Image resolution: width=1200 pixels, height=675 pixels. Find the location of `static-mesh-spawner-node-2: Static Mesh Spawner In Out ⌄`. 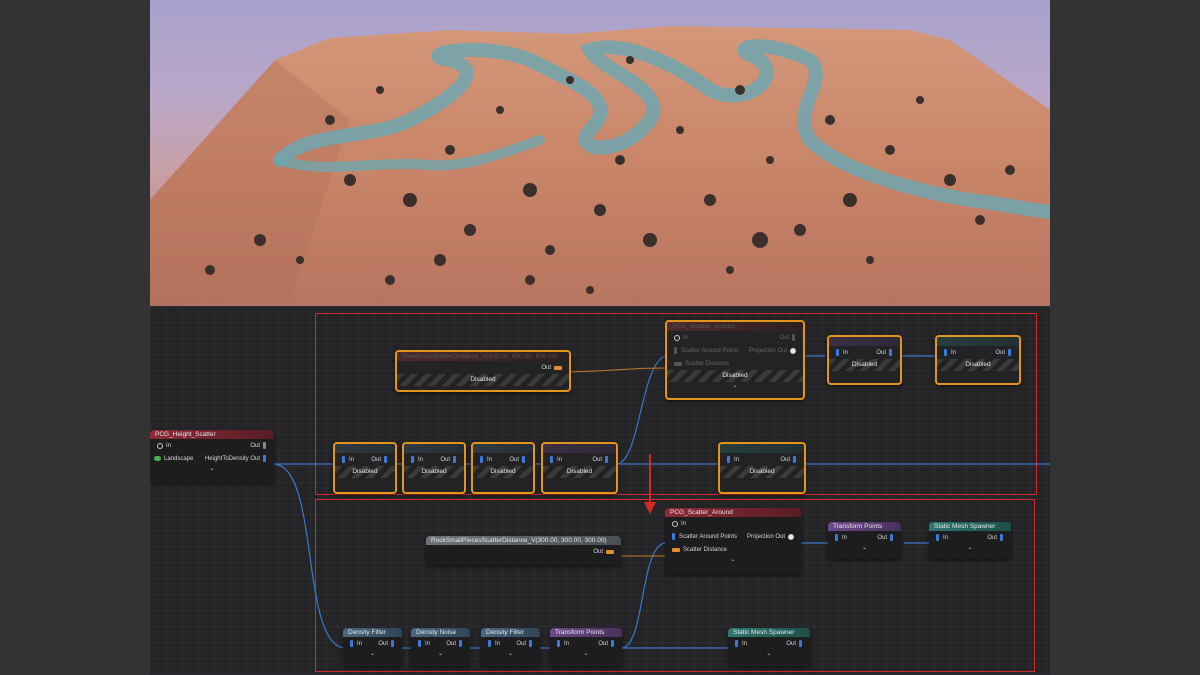

static-mesh-spawner-node-2: Static Mesh Spawner In Out ⌄ is located at coordinates (769, 647).